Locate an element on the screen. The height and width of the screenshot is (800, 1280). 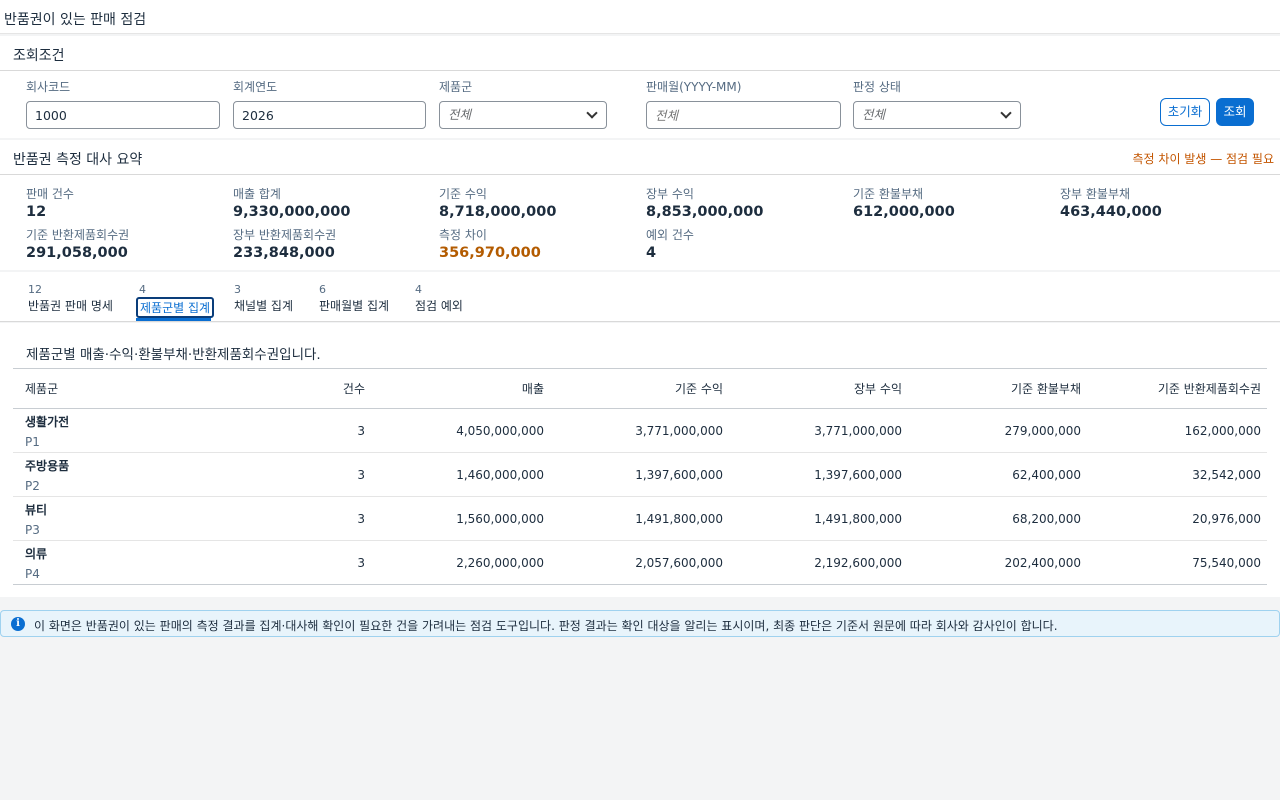
cell-refund-liability: 62,400,000 is located at coordinates (997, 474).